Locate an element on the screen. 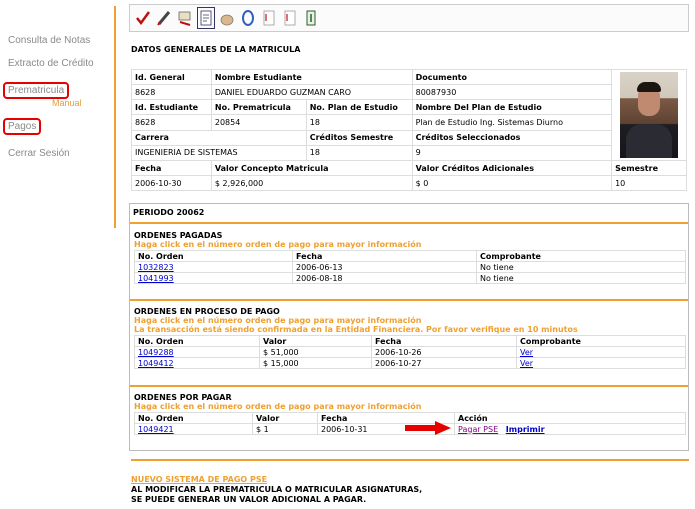  toolbar is located at coordinates (409, 18).